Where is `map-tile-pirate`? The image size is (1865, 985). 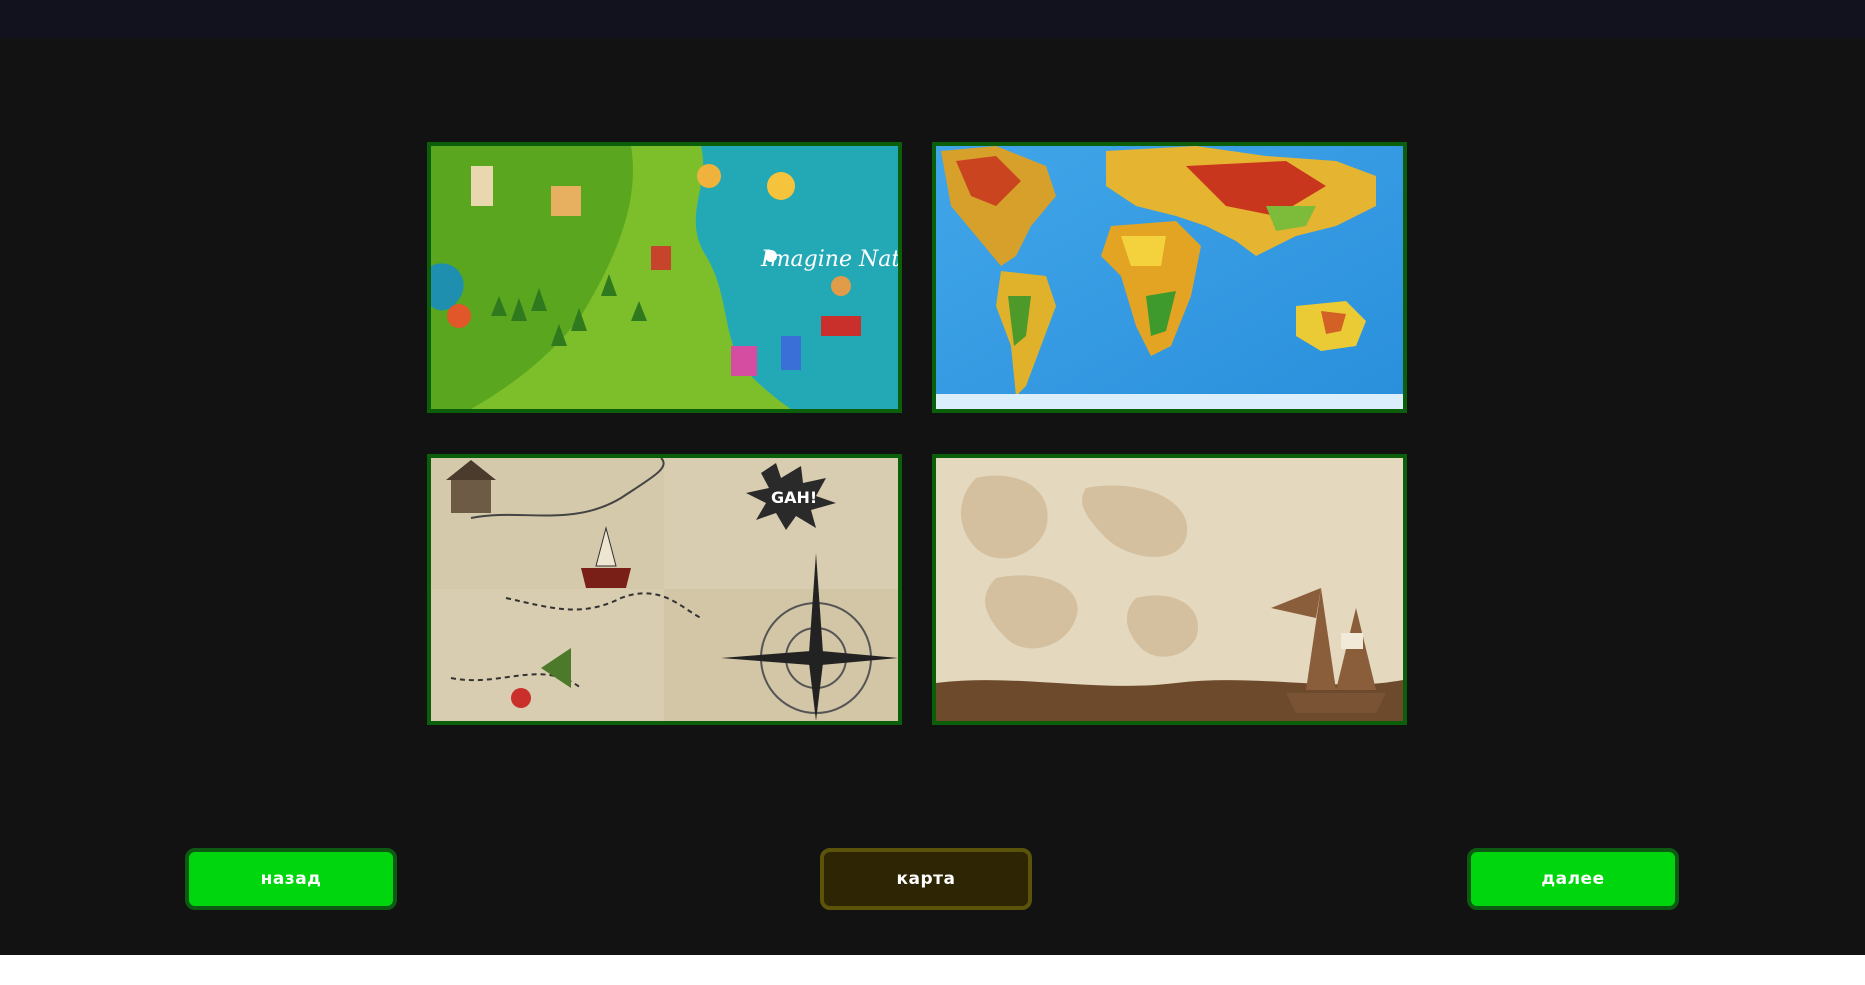
map-tile-pirate is located at coordinates (1169, 589).